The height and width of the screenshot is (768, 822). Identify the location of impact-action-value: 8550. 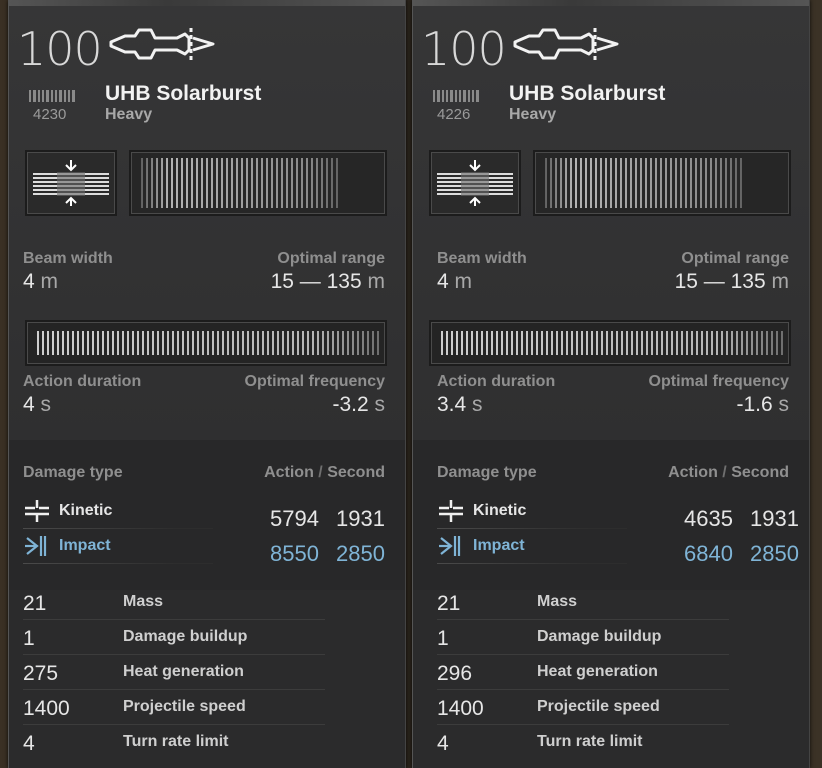
(294, 553).